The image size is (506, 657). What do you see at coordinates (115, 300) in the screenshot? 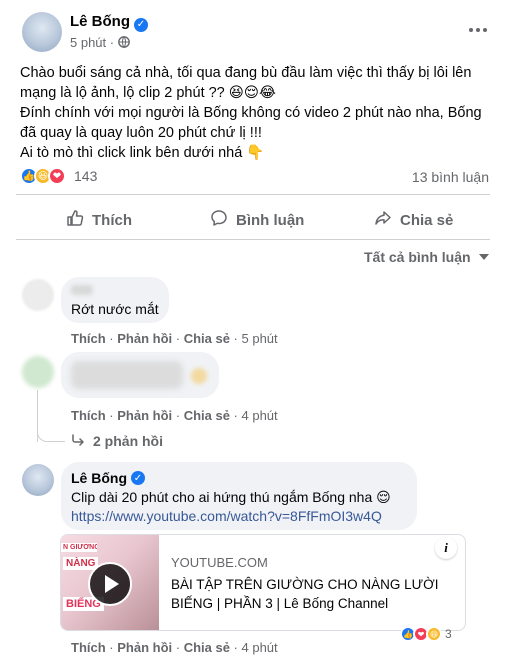
I see `comment-bubble: Rớt nước mắt` at bounding box center [115, 300].